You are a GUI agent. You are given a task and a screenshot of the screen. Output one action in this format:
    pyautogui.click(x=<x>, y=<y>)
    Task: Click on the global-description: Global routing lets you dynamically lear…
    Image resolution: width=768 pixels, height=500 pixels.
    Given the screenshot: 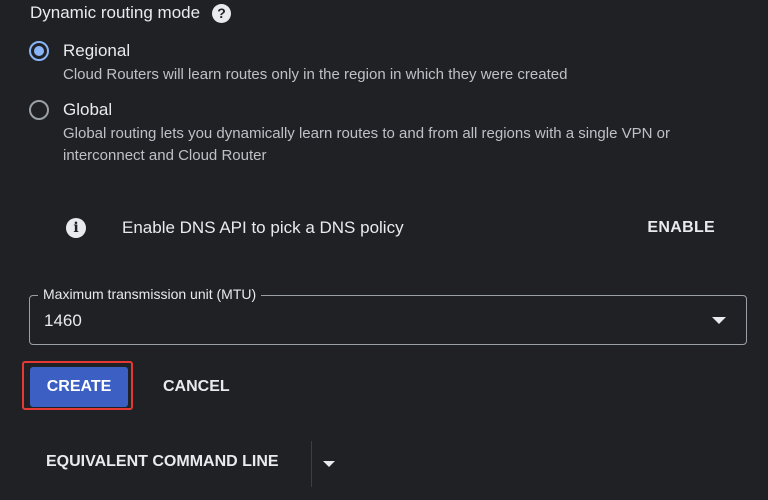 What is the action you would take?
    pyautogui.click(x=366, y=145)
    